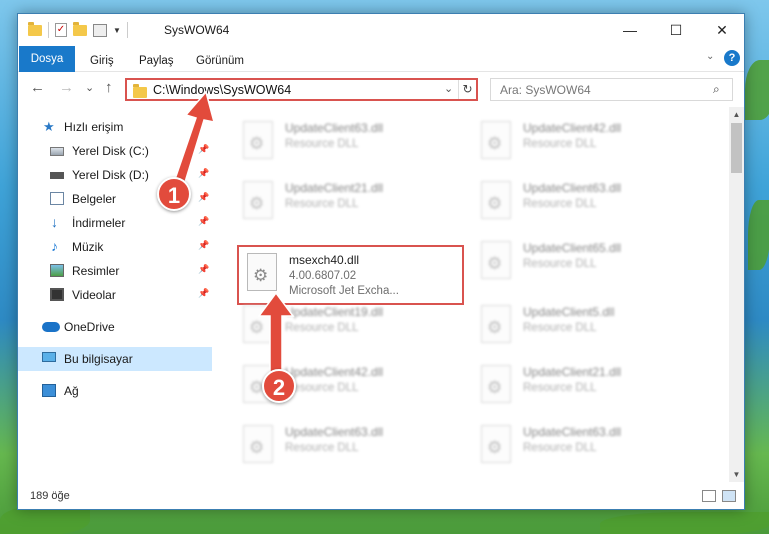  What do you see at coordinates (732, 58) in the screenshot?
I see `help-icon: ?` at bounding box center [732, 58].